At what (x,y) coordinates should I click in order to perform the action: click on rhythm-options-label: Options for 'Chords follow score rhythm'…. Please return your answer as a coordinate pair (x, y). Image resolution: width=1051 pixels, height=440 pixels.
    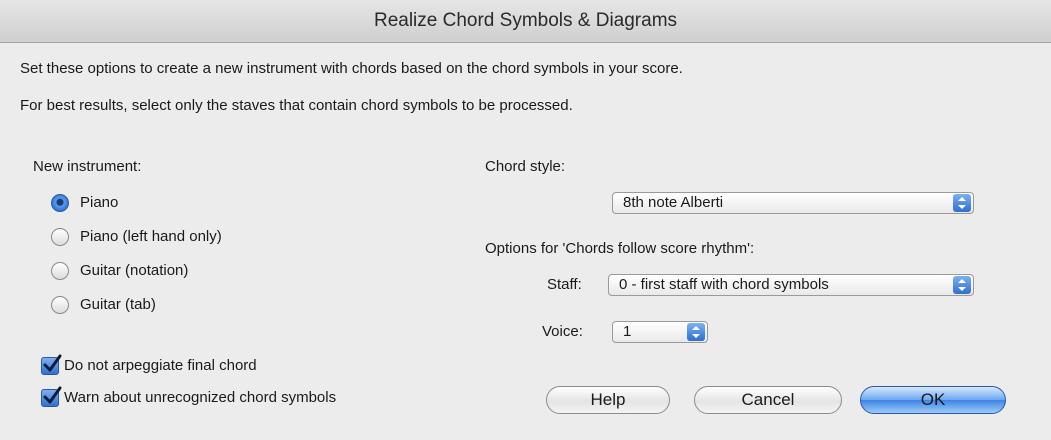
    Looking at the image, I should click on (620, 248).